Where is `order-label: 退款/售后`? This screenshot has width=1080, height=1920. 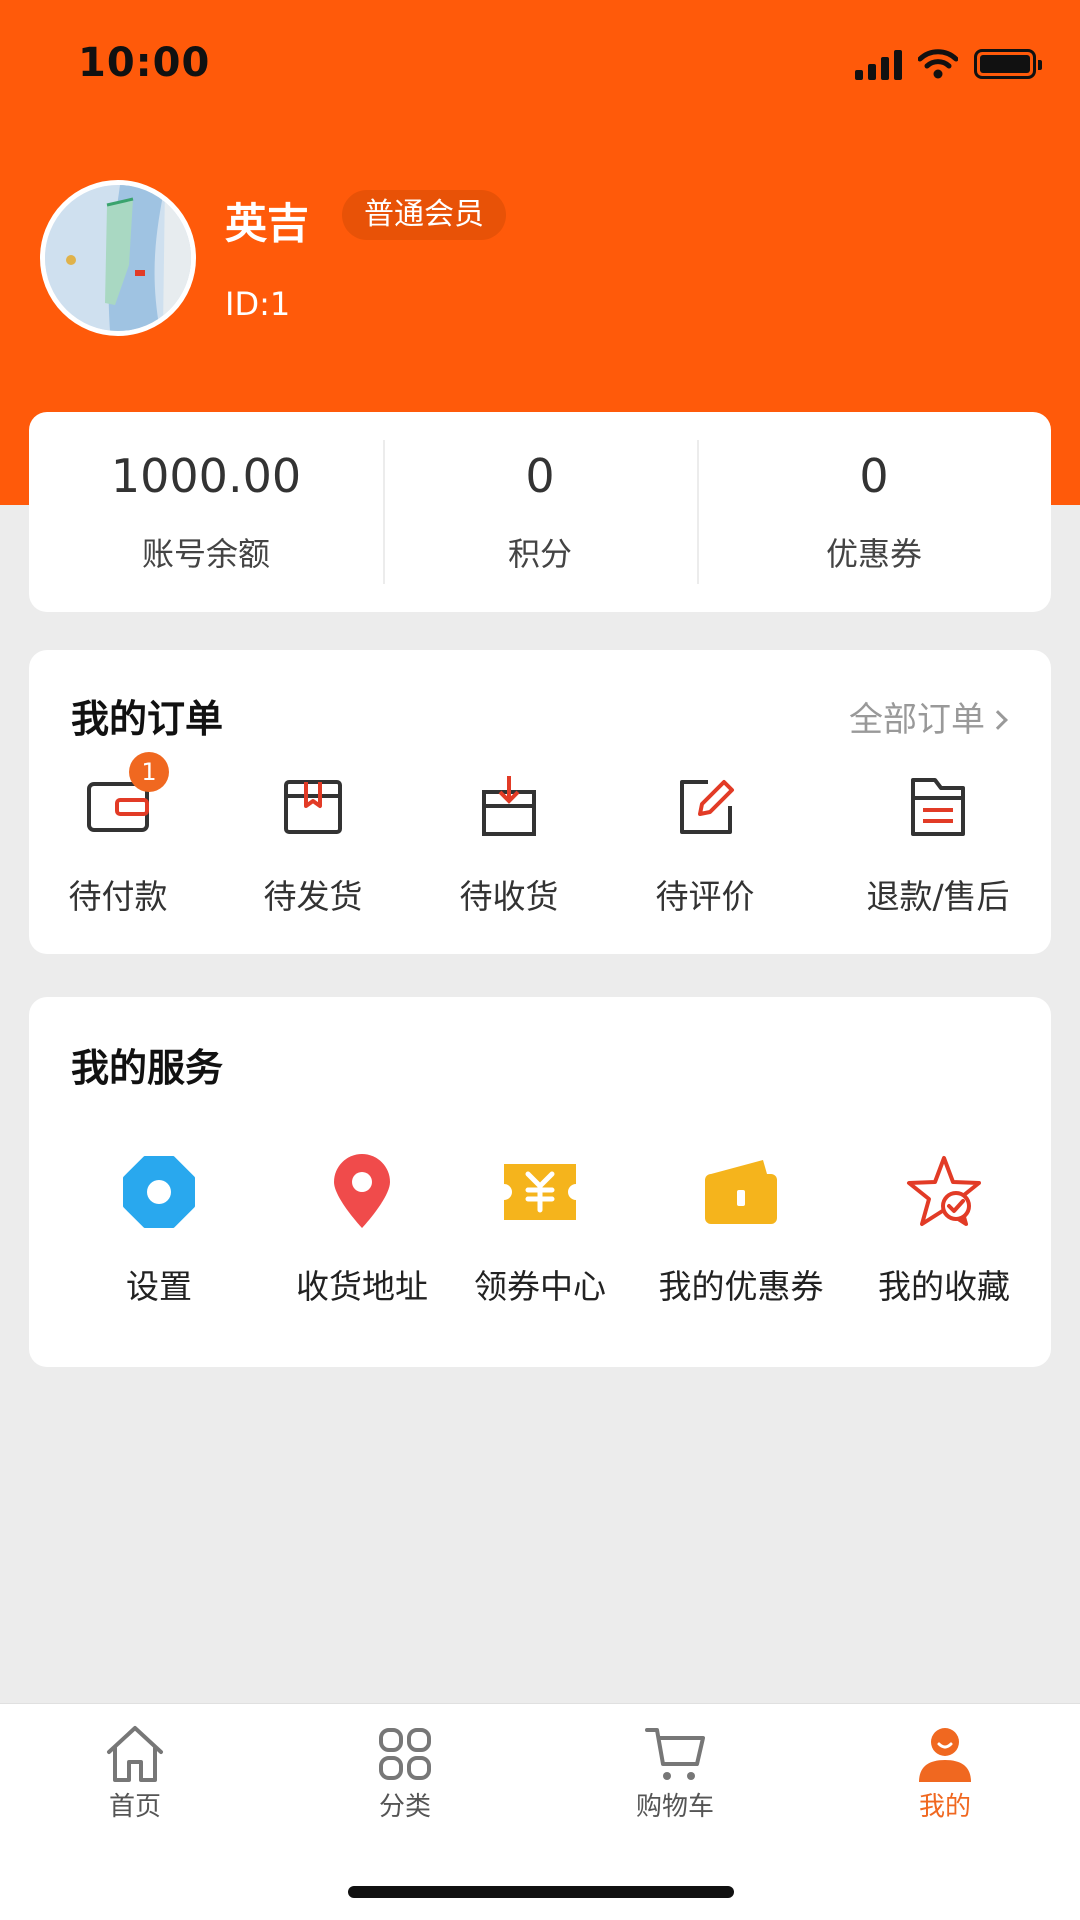
order-label: 退款/售后 is located at coordinates (938, 896).